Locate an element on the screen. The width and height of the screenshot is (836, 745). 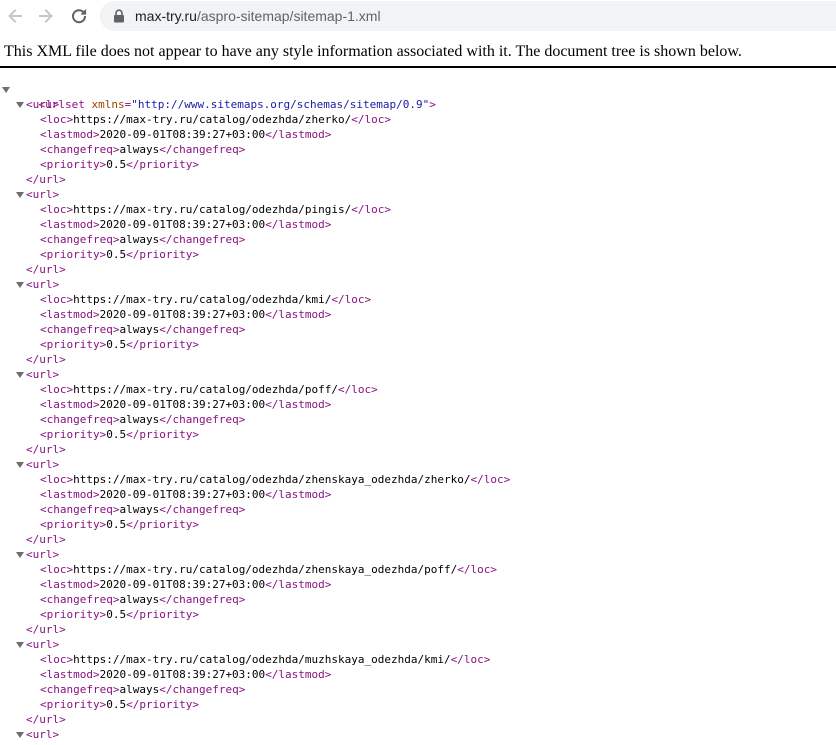
arrow-right-icon is located at coordinates (46, 16).